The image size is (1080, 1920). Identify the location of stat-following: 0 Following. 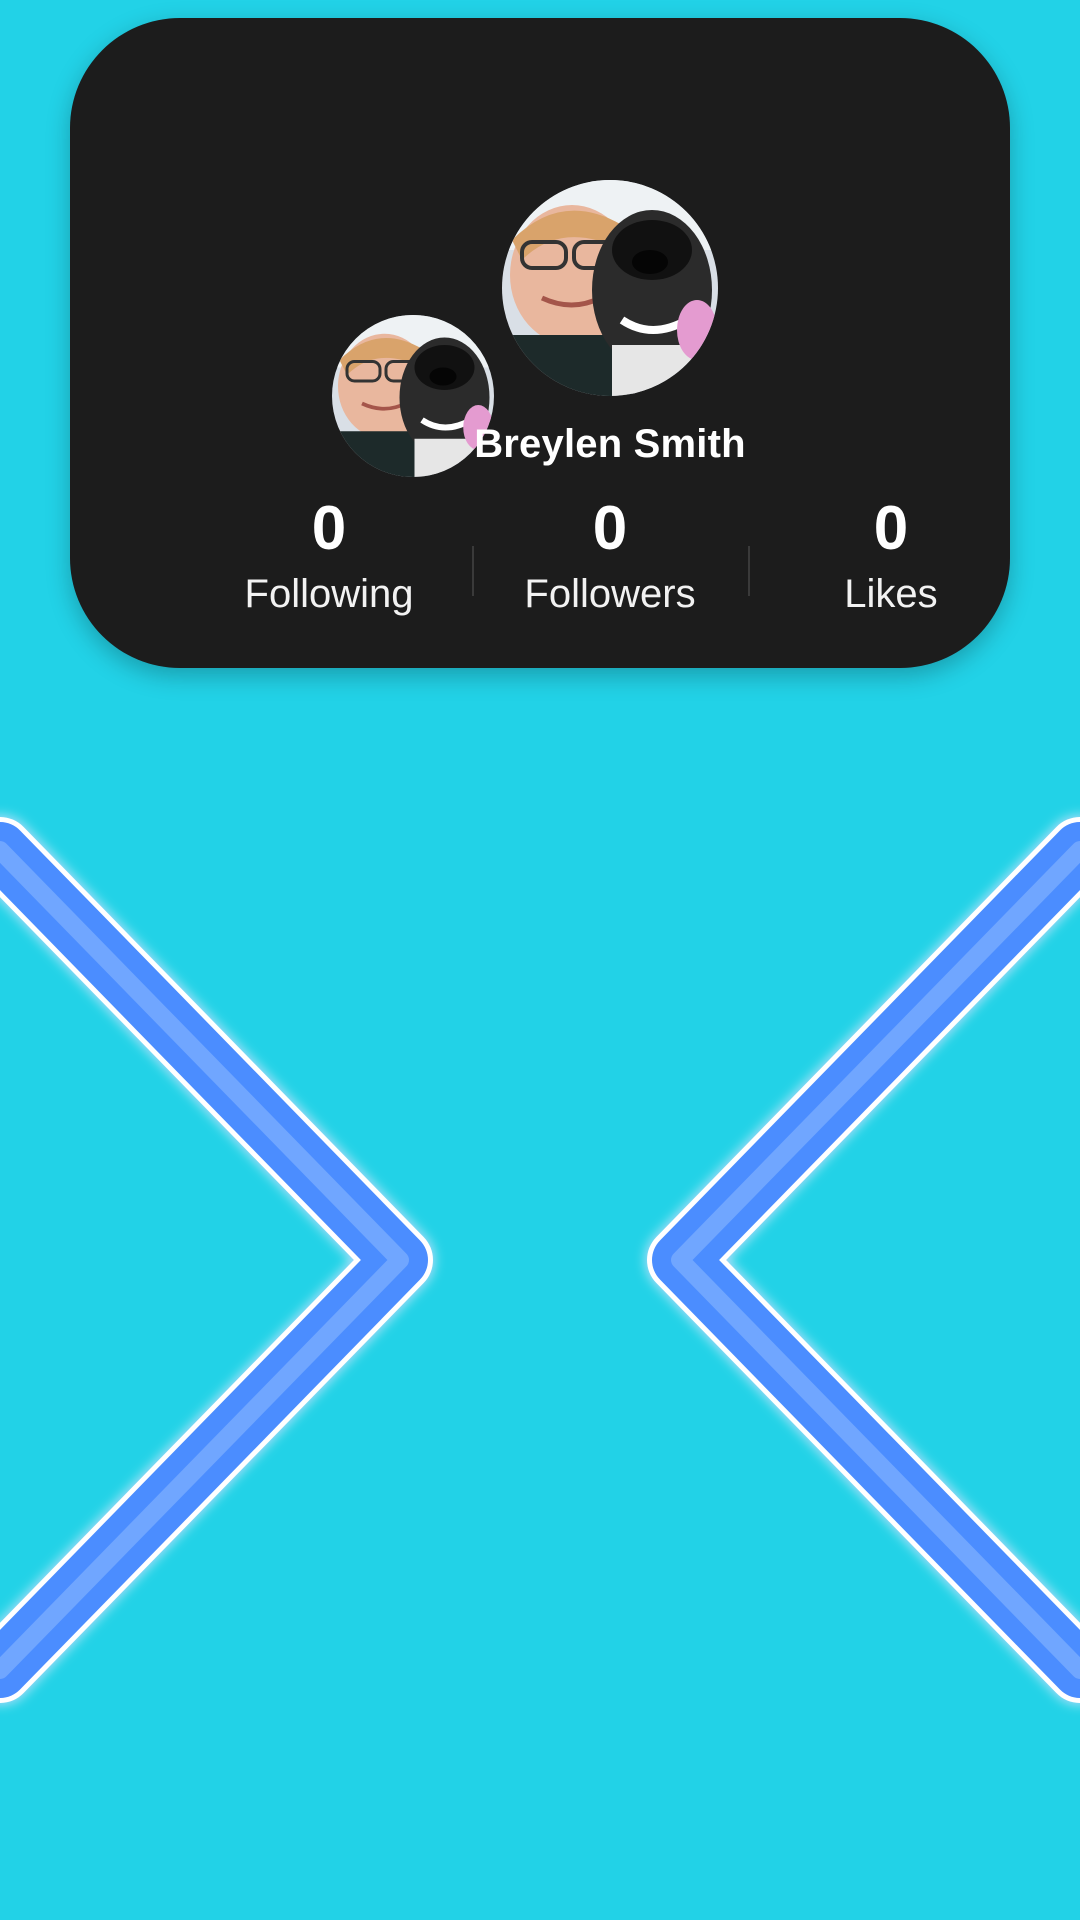
(329, 555).